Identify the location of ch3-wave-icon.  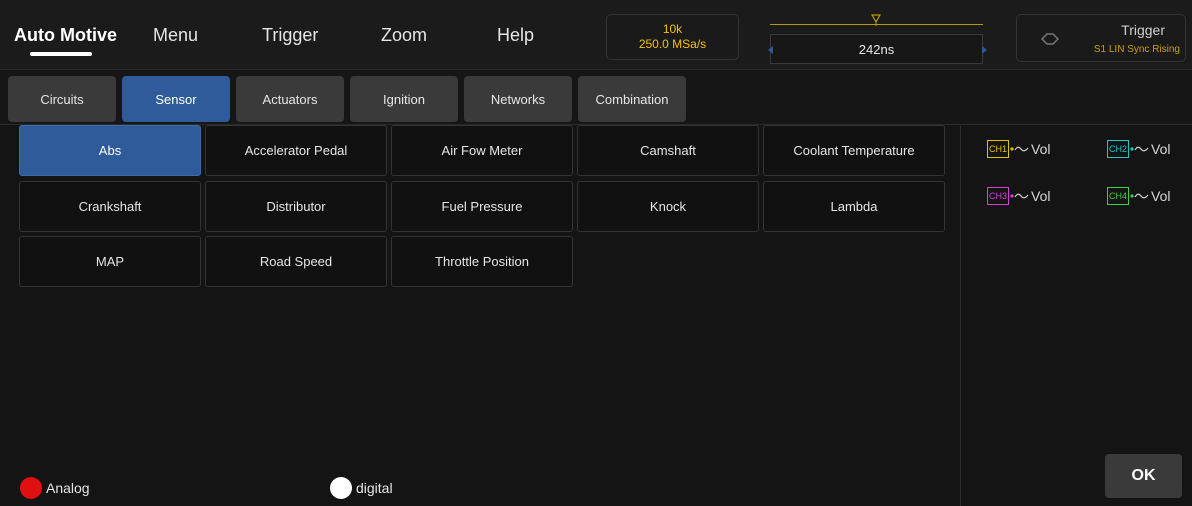
(1019, 196).